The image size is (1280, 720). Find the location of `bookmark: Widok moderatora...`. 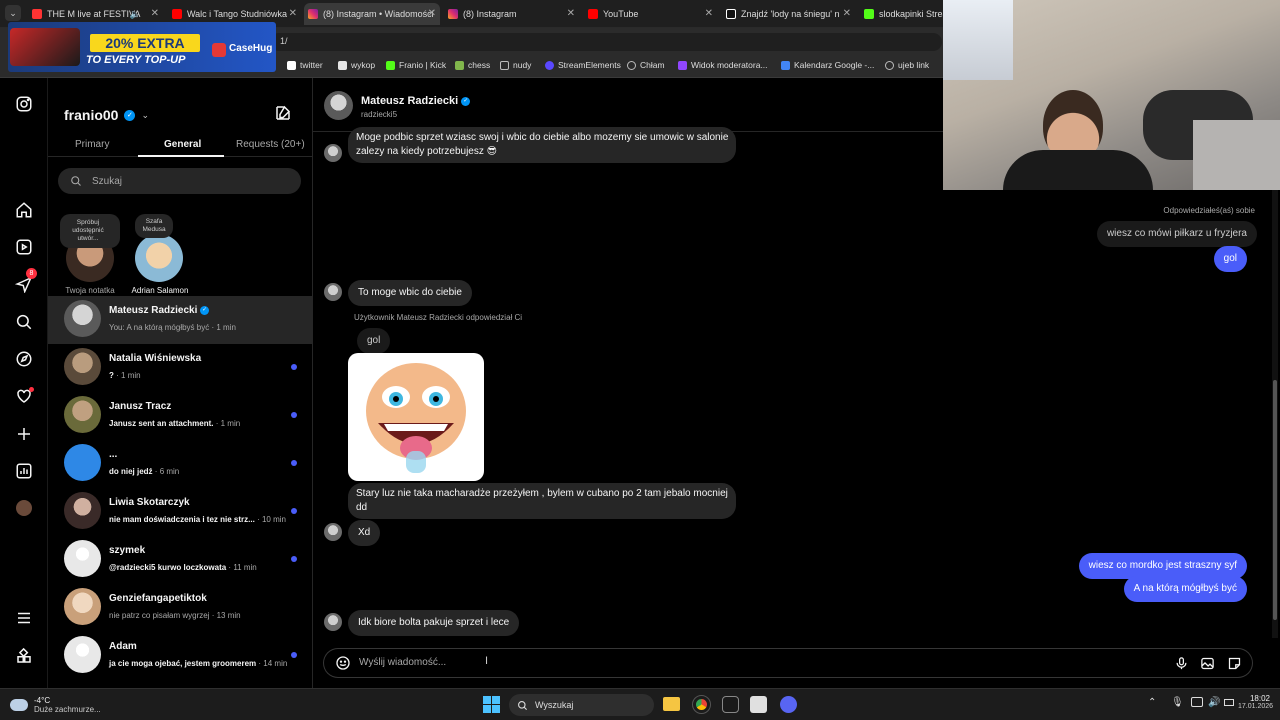

bookmark: Widok moderatora... is located at coordinates (723, 65).